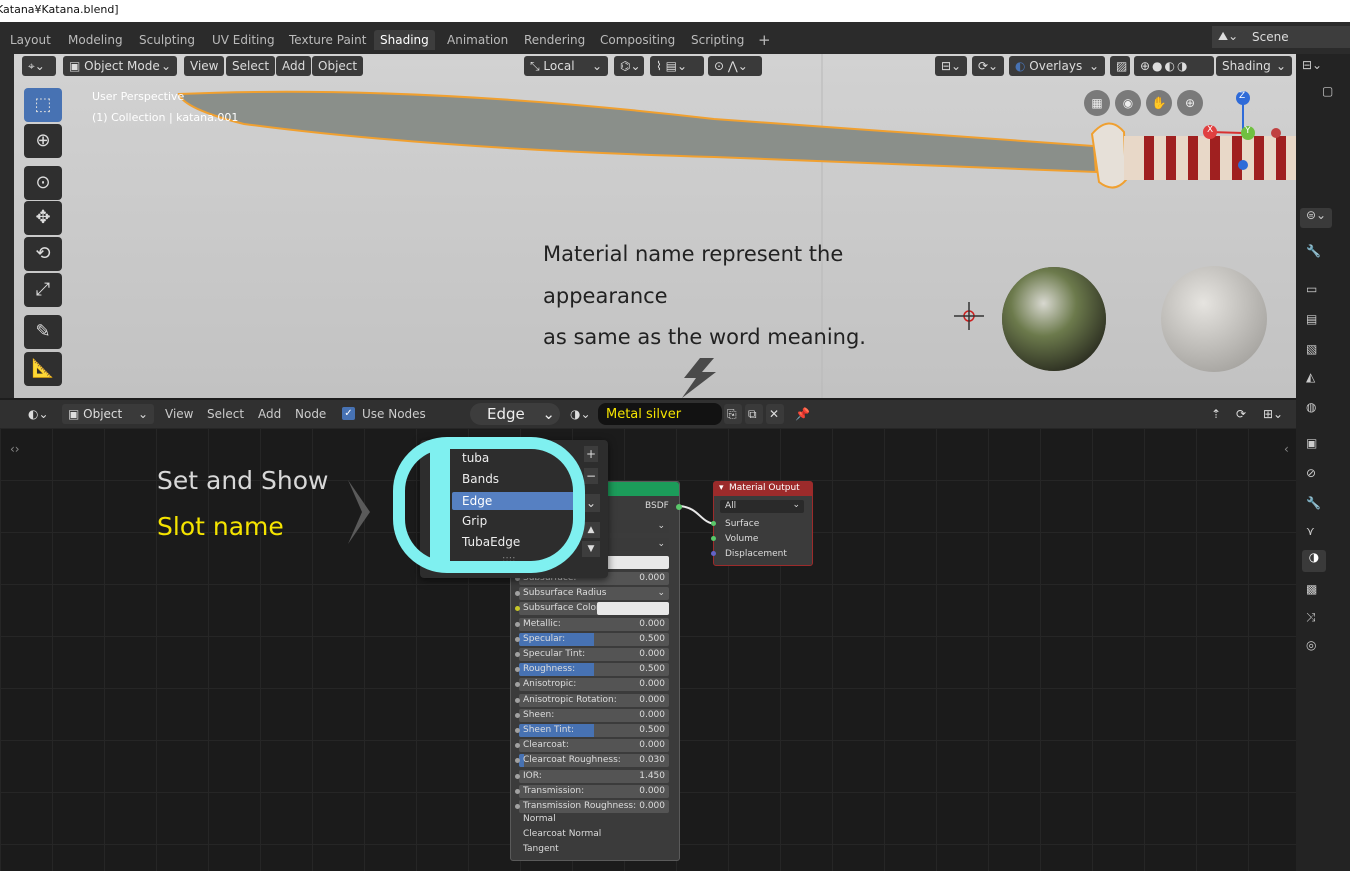 This screenshot has height=871, width=1350. What do you see at coordinates (629, 66) in the screenshot?
I see `pivot-point-button: ⌬⌄` at bounding box center [629, 66].